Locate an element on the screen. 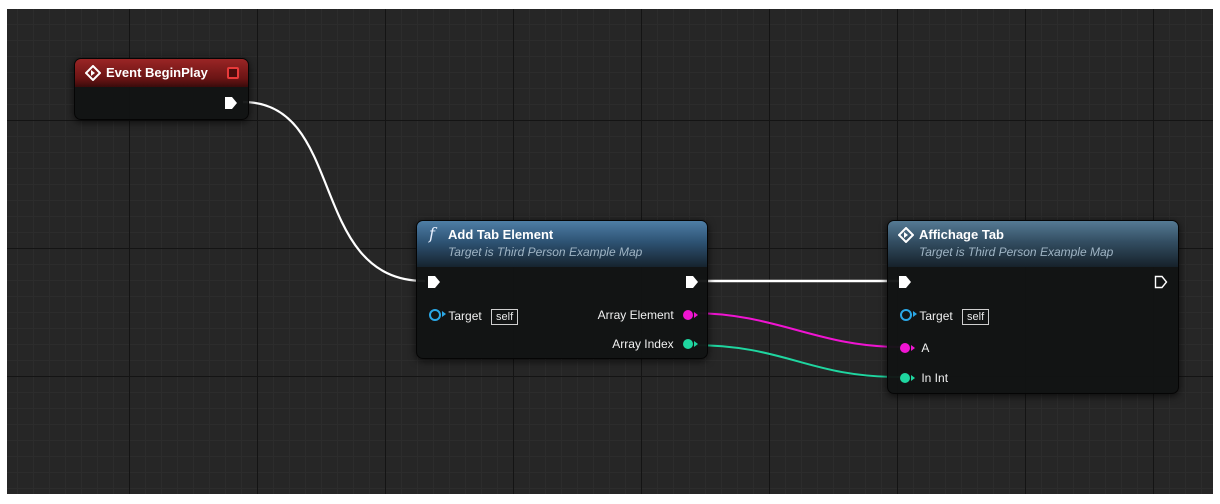 The width and height of the screenshot is (1220, 504). delegate-square-icon is located at coordinates (233, 73).